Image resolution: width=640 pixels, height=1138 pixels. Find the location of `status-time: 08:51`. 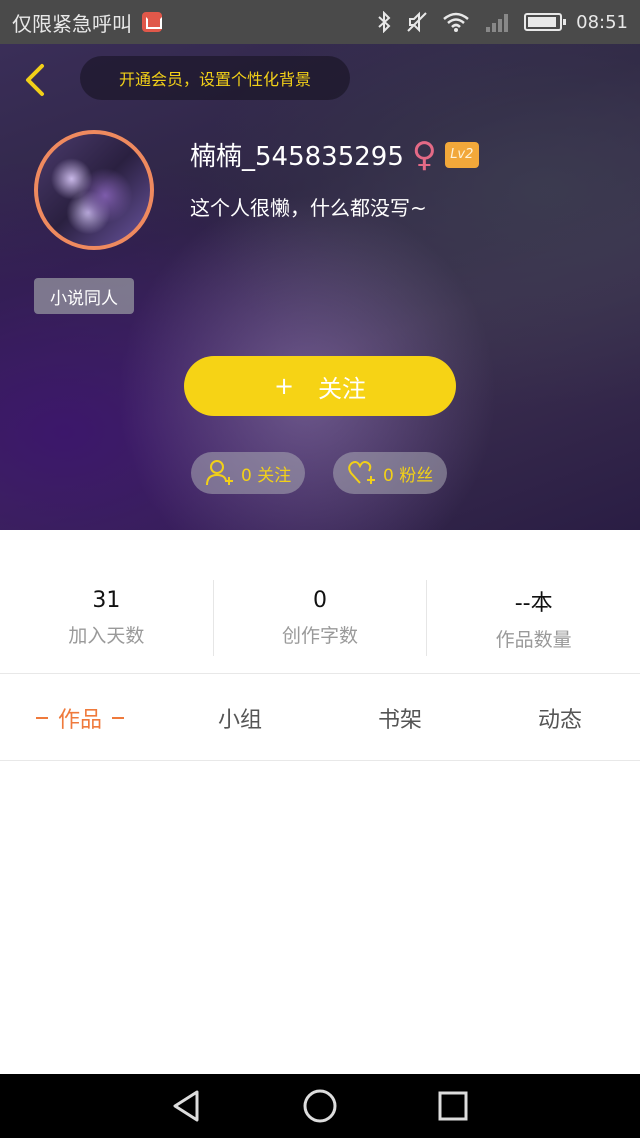

status-time: 08:51 is located at coordinates (602, 22).